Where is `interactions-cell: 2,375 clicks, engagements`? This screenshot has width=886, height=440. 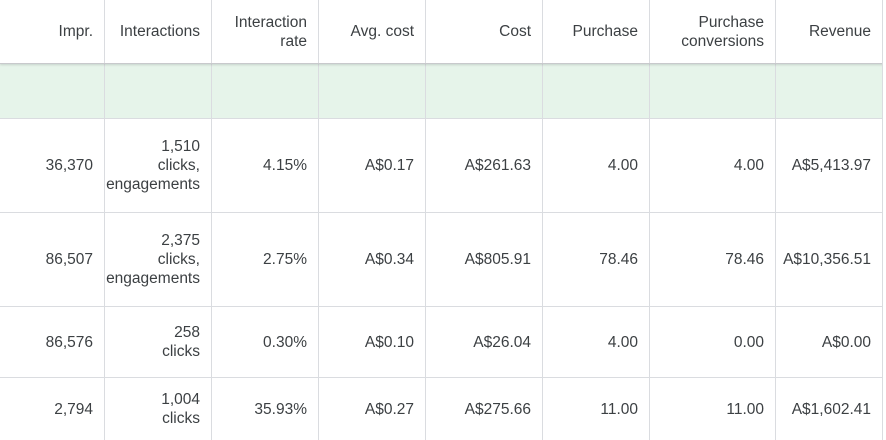
interactions-cell: 2,375 clicks, engagements is located at coordinates (157, 259).